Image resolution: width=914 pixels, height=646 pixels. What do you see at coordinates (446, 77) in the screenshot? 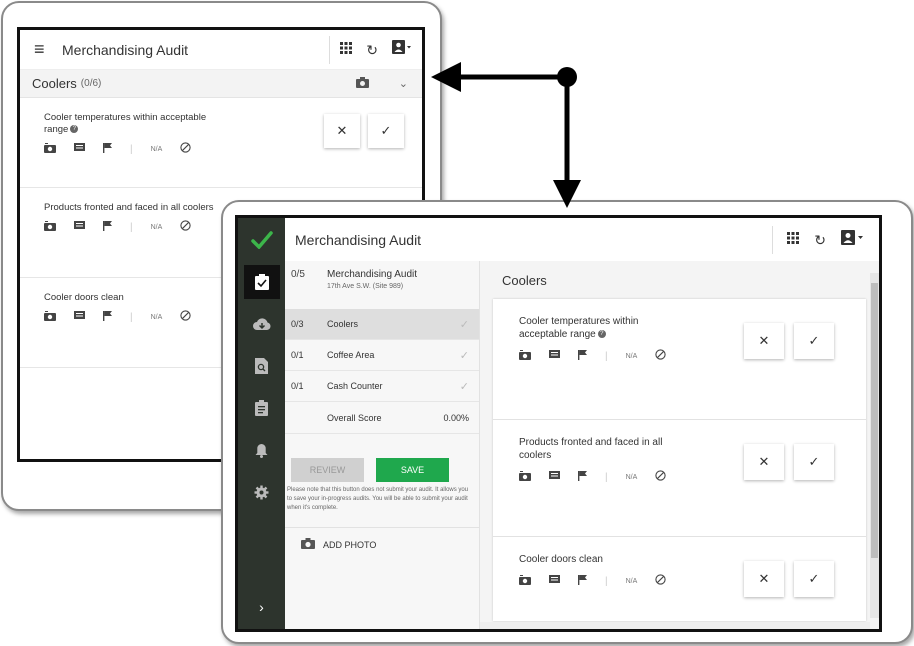
I see `arrow-head-left` at bounding box center [446, 77].